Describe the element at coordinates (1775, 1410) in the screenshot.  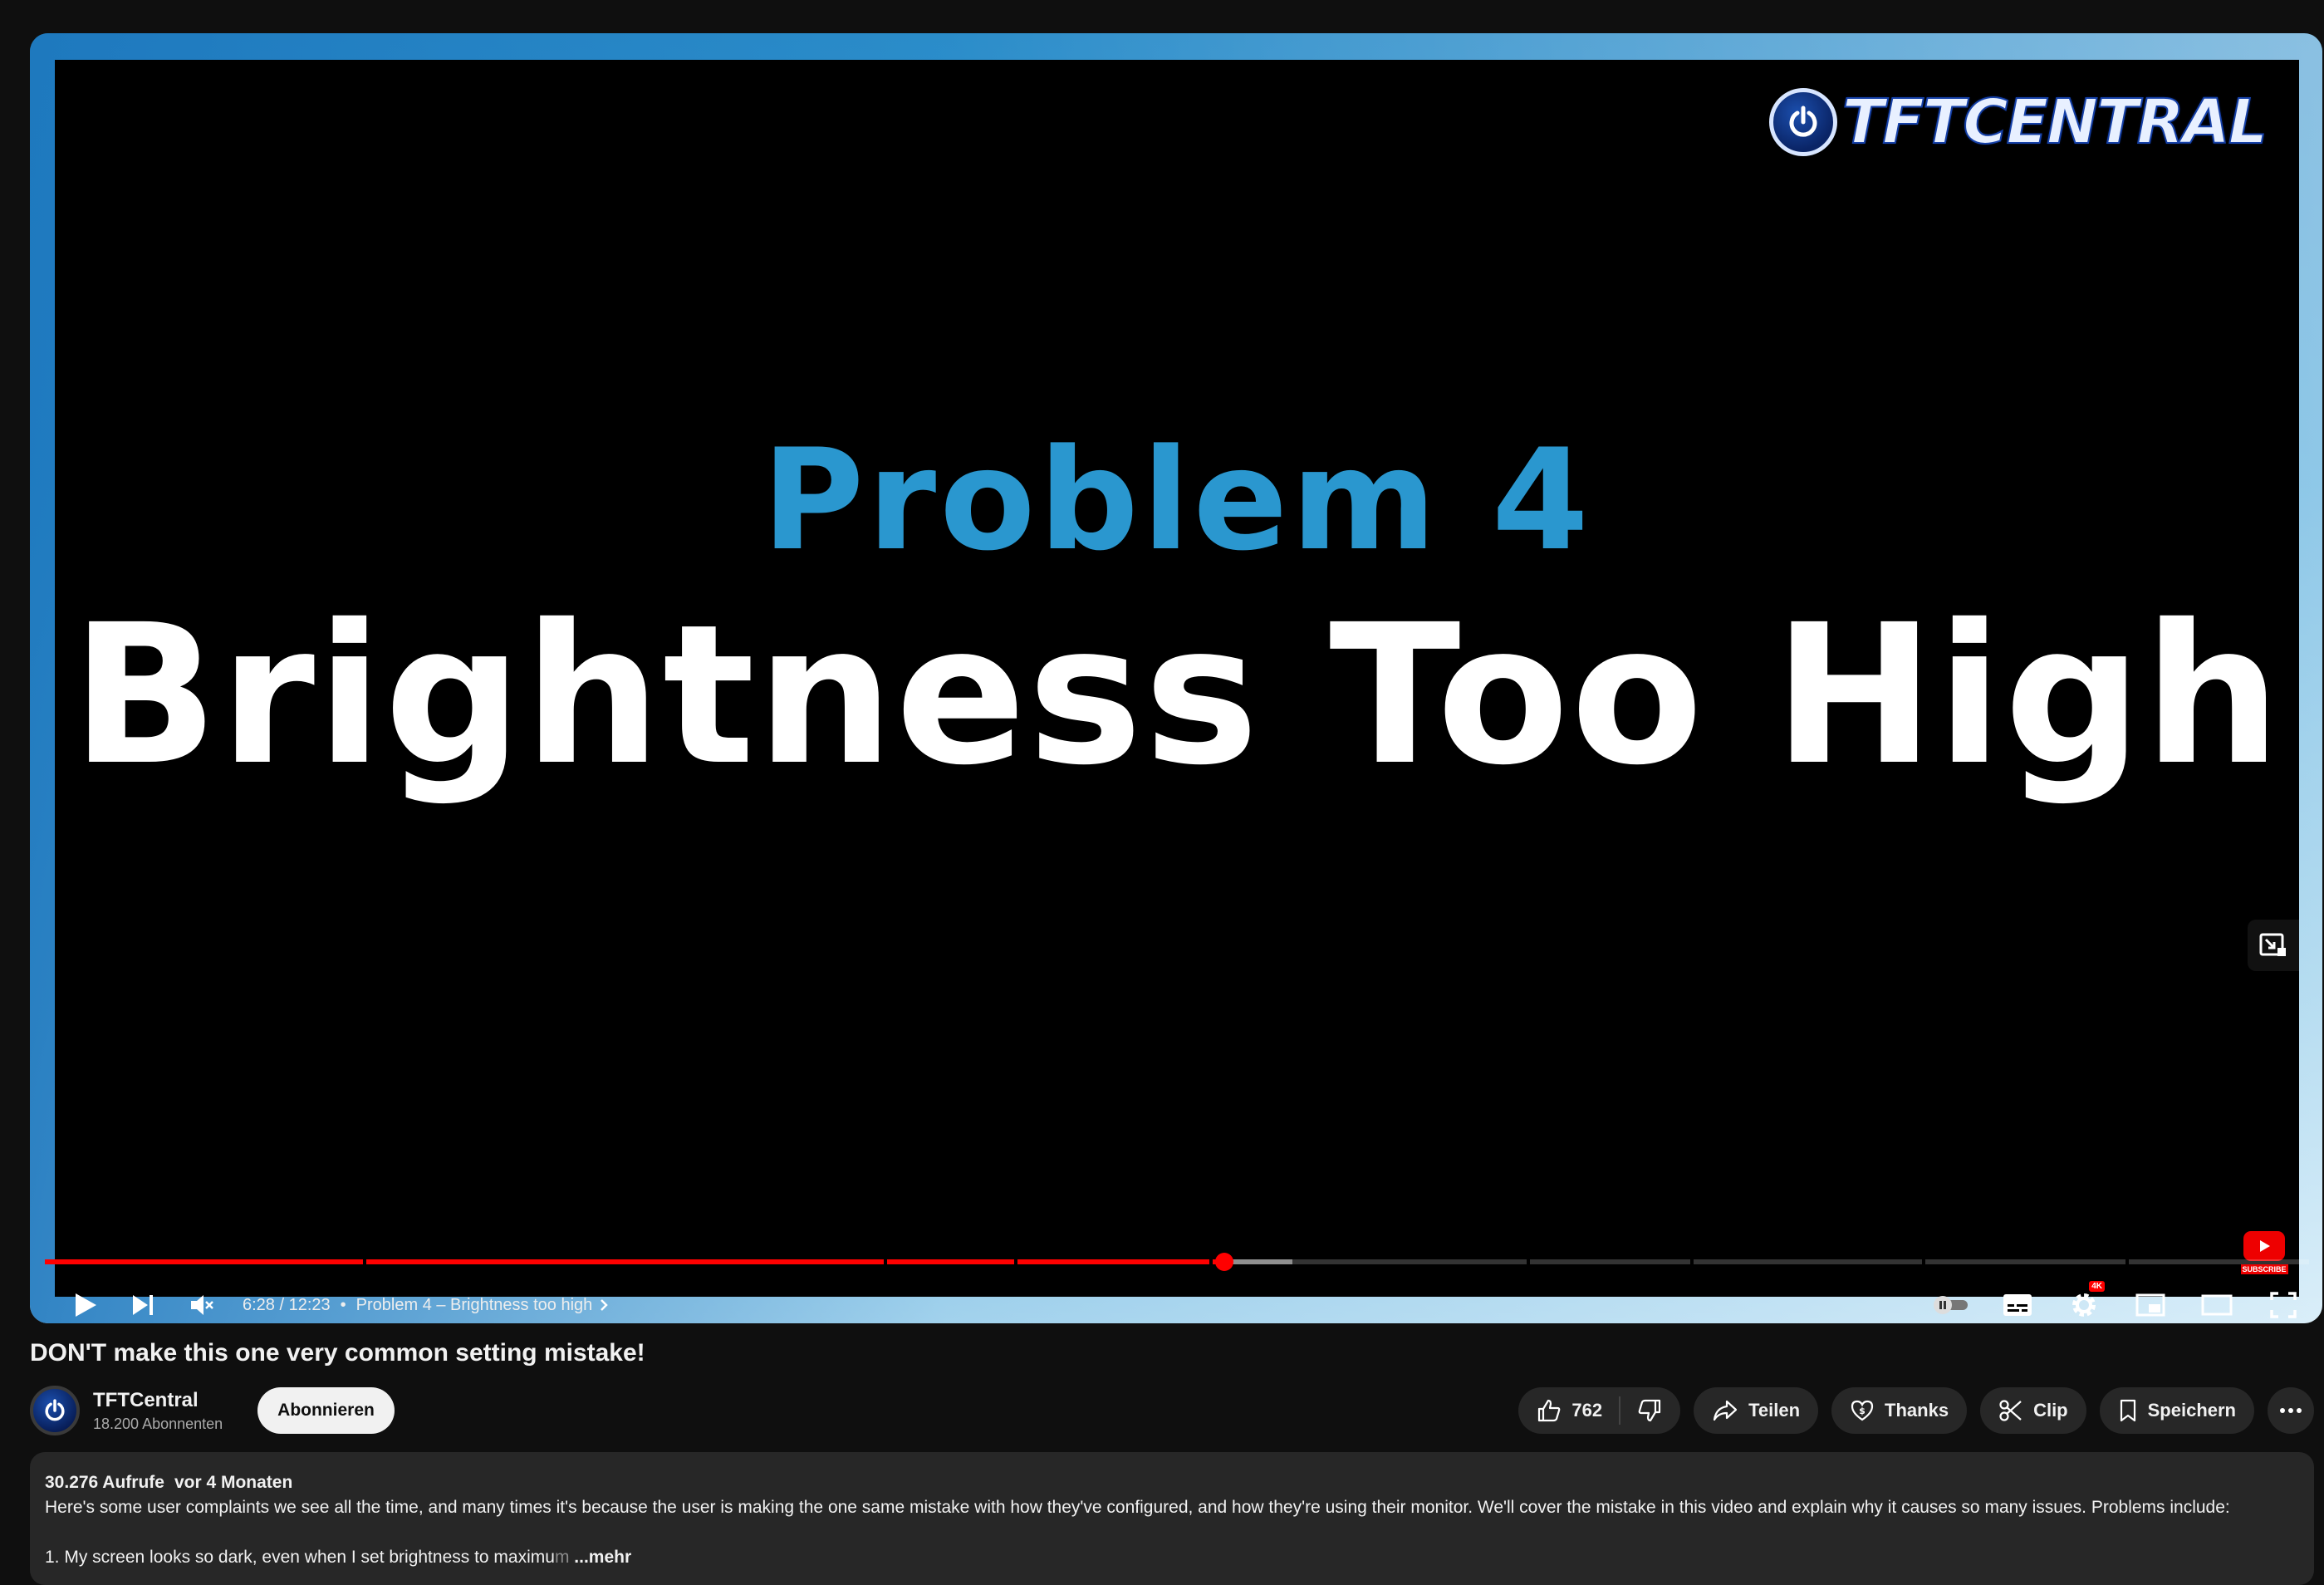
I see `share-label: Teilen` at that location.